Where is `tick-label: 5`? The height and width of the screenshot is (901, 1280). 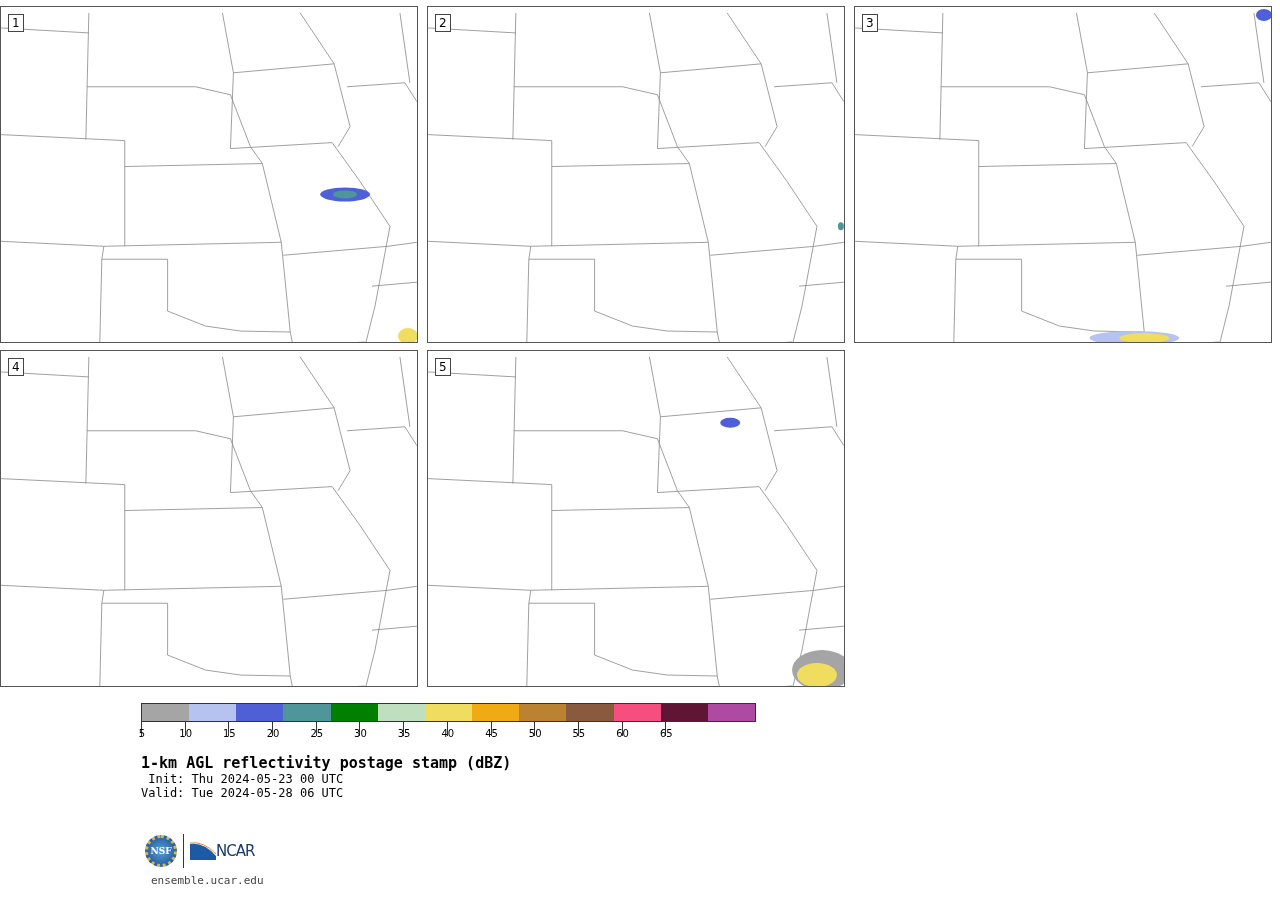
tick-label: 5 is located at coordinates (142, 733).